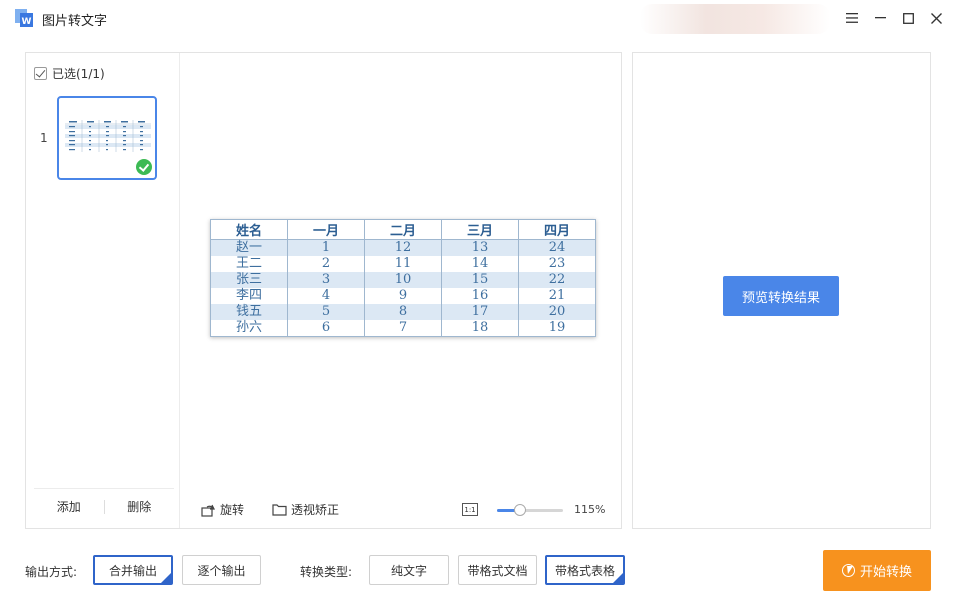  What do you see at coordinates (249, 296) in the screenshot?
I see `table-cell: 李四` at bounding box center [249, 296].